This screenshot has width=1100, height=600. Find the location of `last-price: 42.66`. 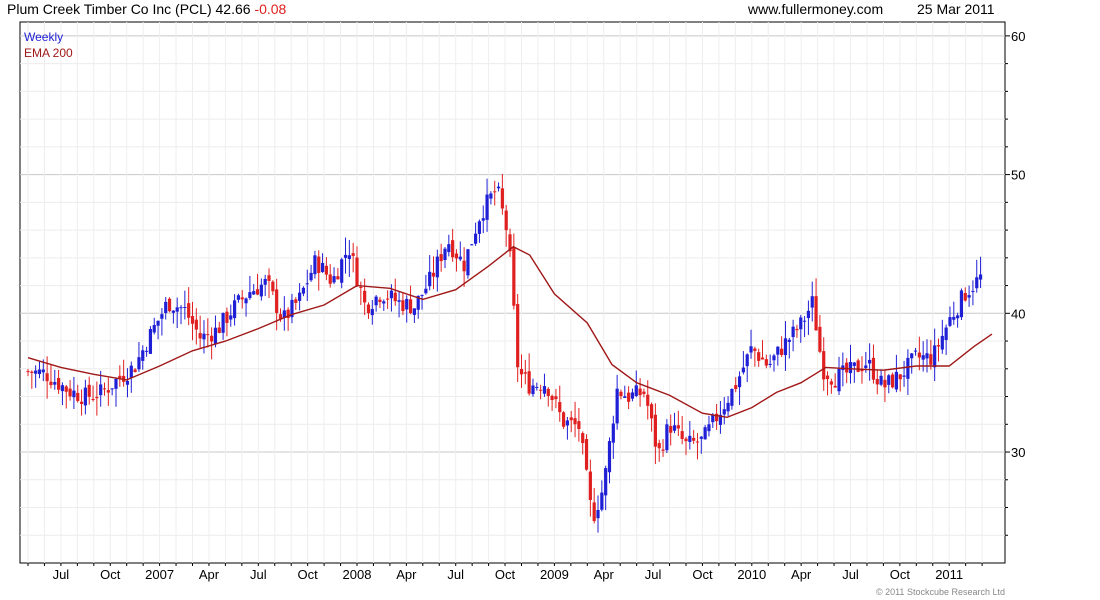

last-price: 42.66 is located at coordinates (233, 9).